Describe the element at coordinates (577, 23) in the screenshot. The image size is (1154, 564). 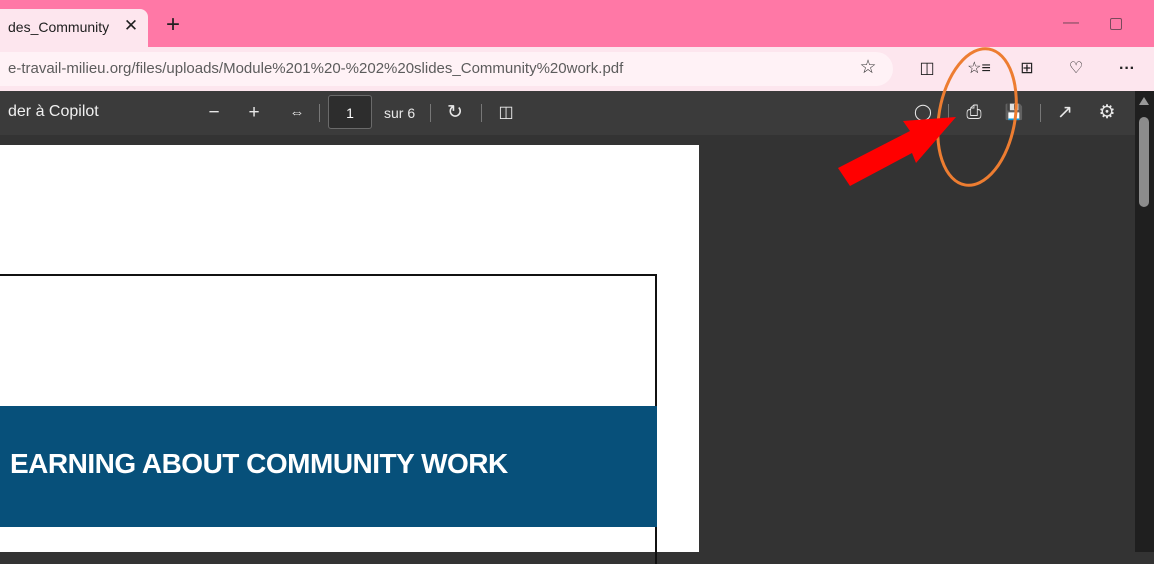
I see `tab-strip: des_Community ✕ + —` at that location.